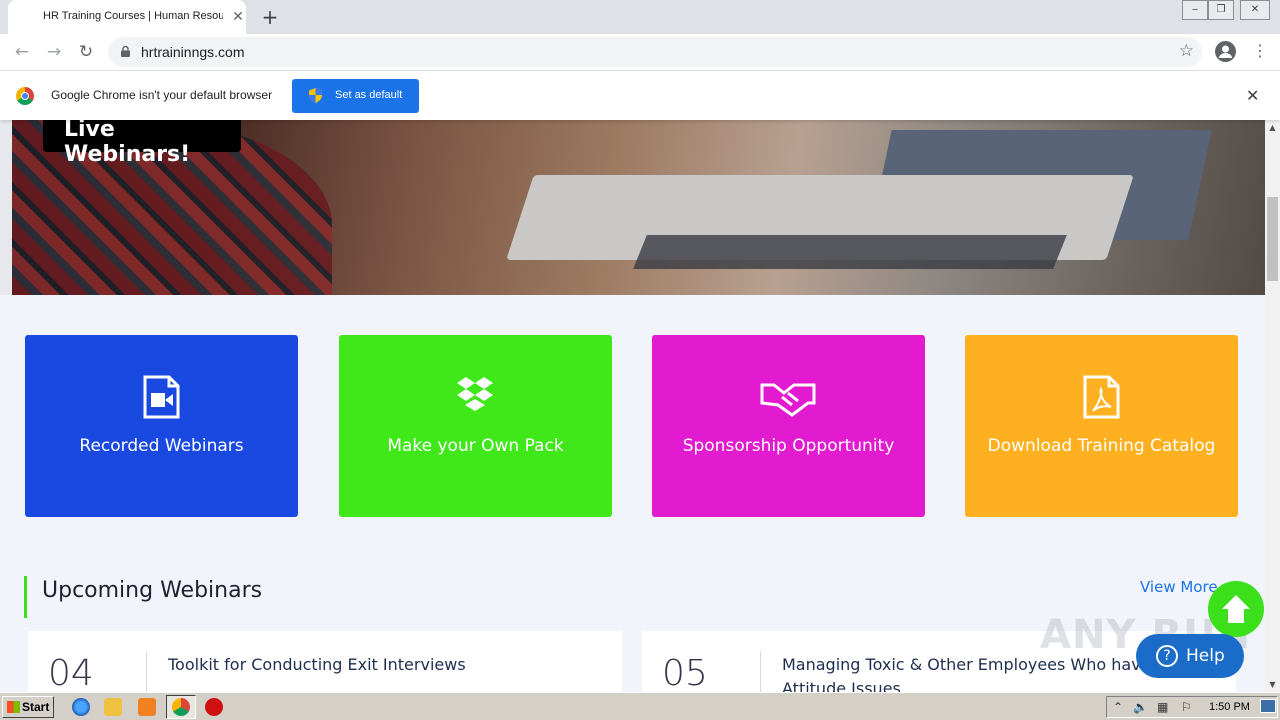 Image resolution: width=1280 pixels, height=720 pixels. I want to click on scroll-down-arrow-icon: ▼, so click(1272, 684).